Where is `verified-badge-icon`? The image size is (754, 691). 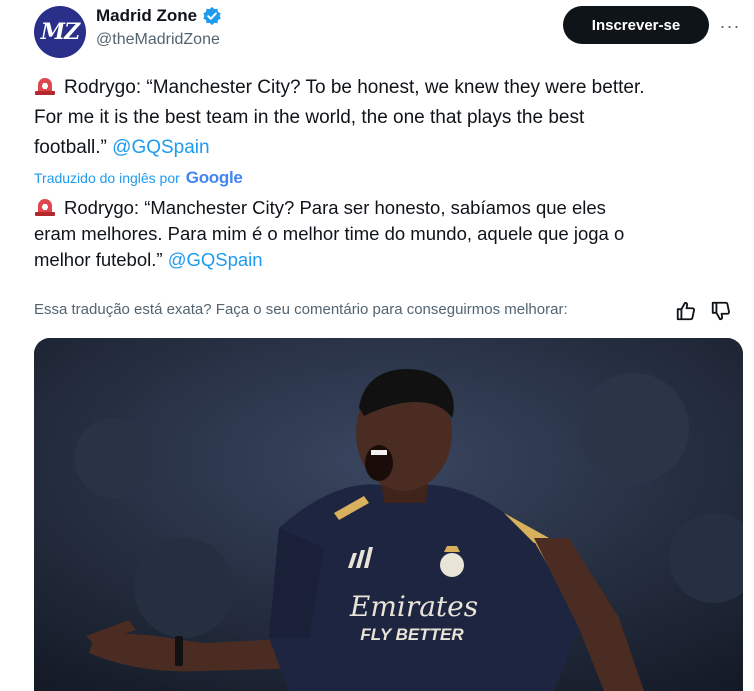
verified-badge-icon is located at coordinates (212, 16).